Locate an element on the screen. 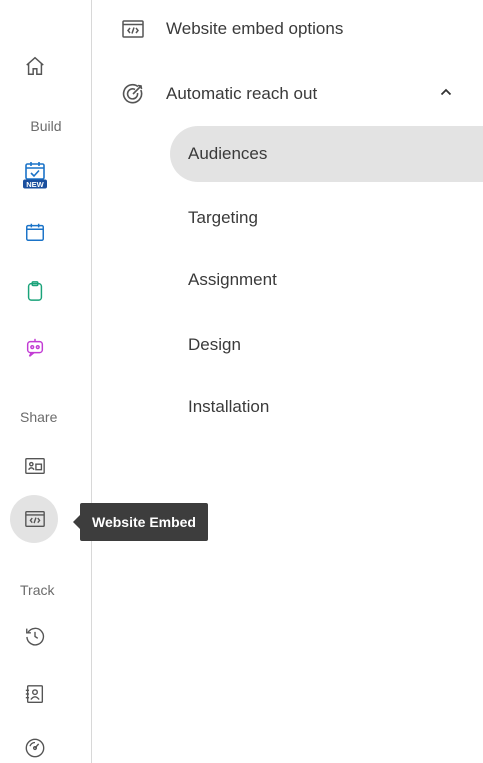  menu-item-website-embed-options: Website embed options is located at coordinates (231, 29).